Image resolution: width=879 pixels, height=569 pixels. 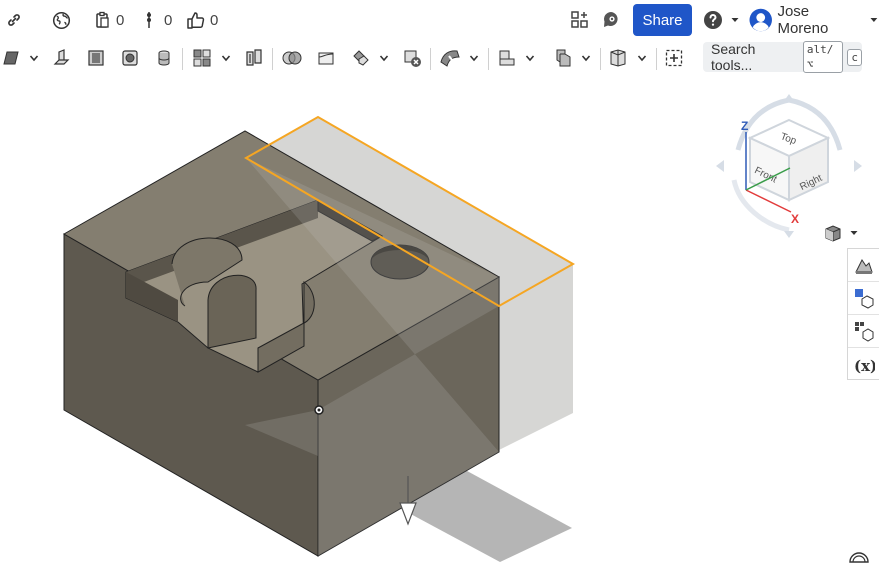 I want to click on cylinder-icon, so click(x=164, y=58).